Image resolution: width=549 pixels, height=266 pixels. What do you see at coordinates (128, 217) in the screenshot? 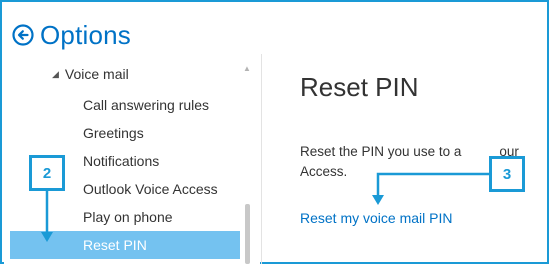
I see `nav-item-label: Play on phone` at bounding box center [128, 217].